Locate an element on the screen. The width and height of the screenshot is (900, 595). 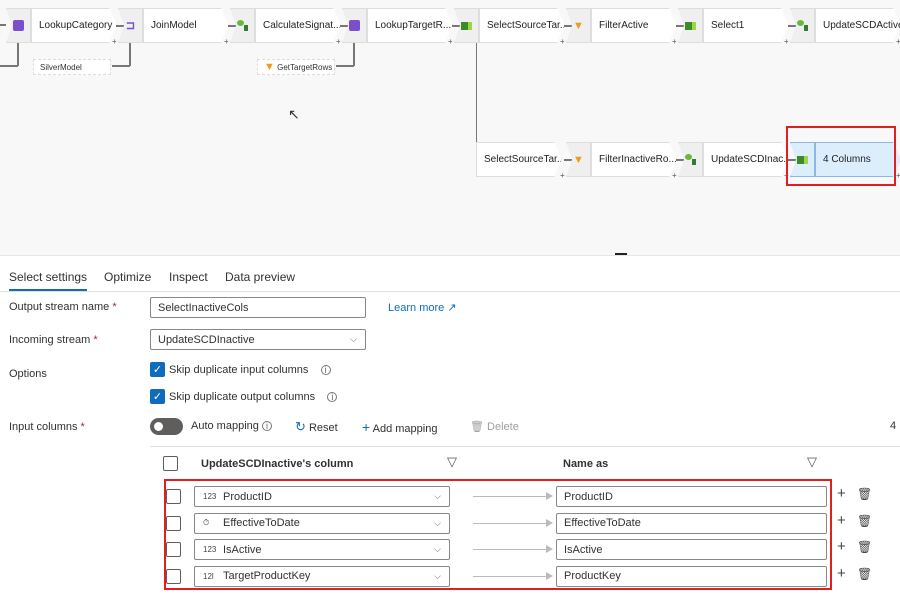
node-label: JoinModel is located at coordinates (186, 25).